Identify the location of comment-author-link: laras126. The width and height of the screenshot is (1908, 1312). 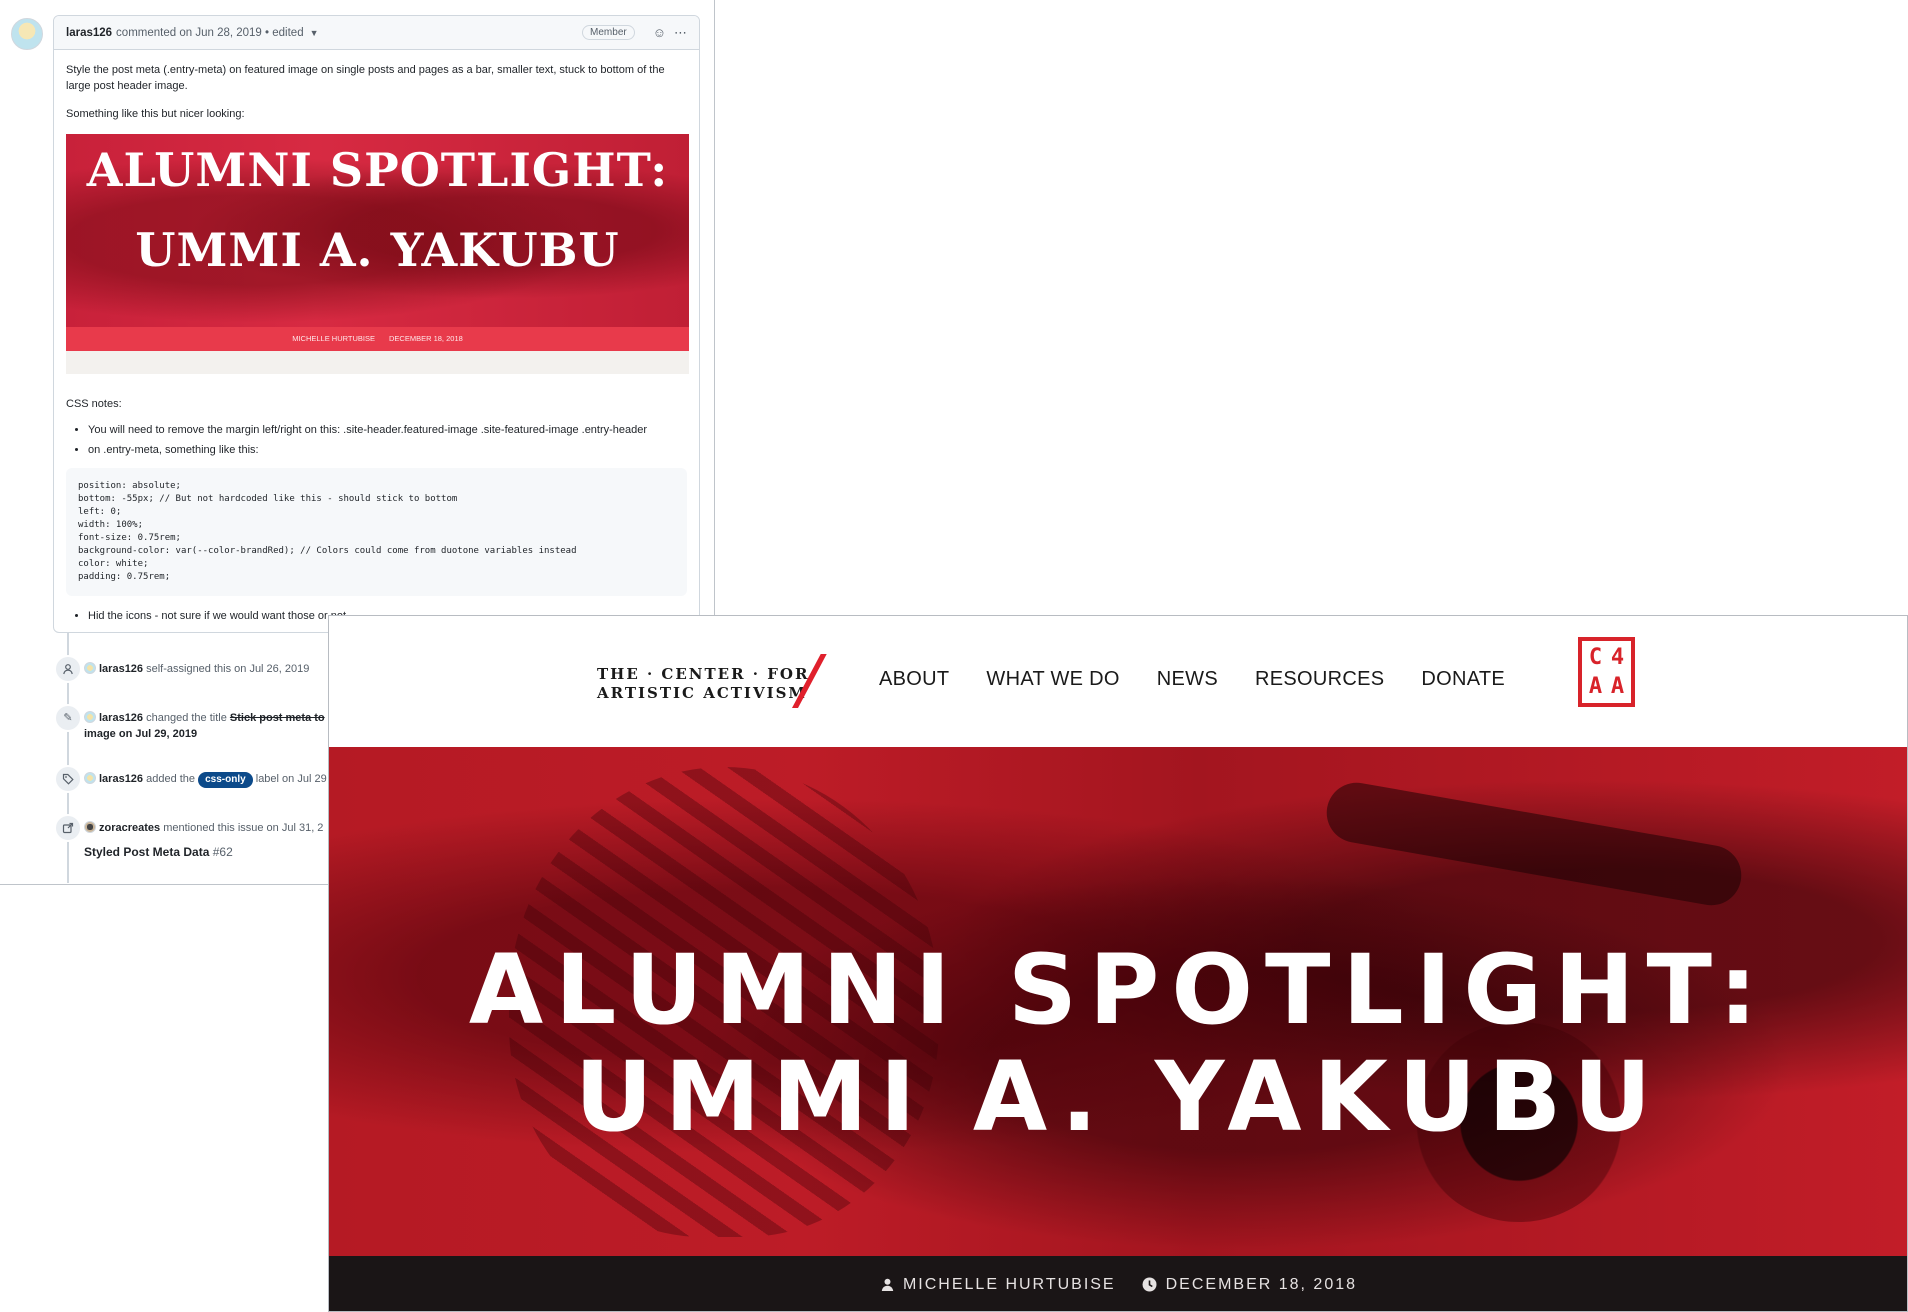
(89, 33).